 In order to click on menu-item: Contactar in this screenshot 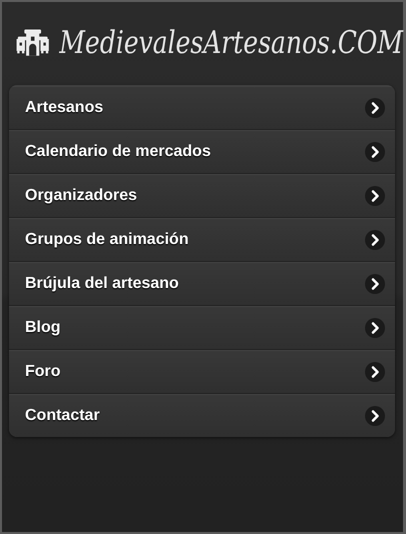, I will do `click(202, 415)`.